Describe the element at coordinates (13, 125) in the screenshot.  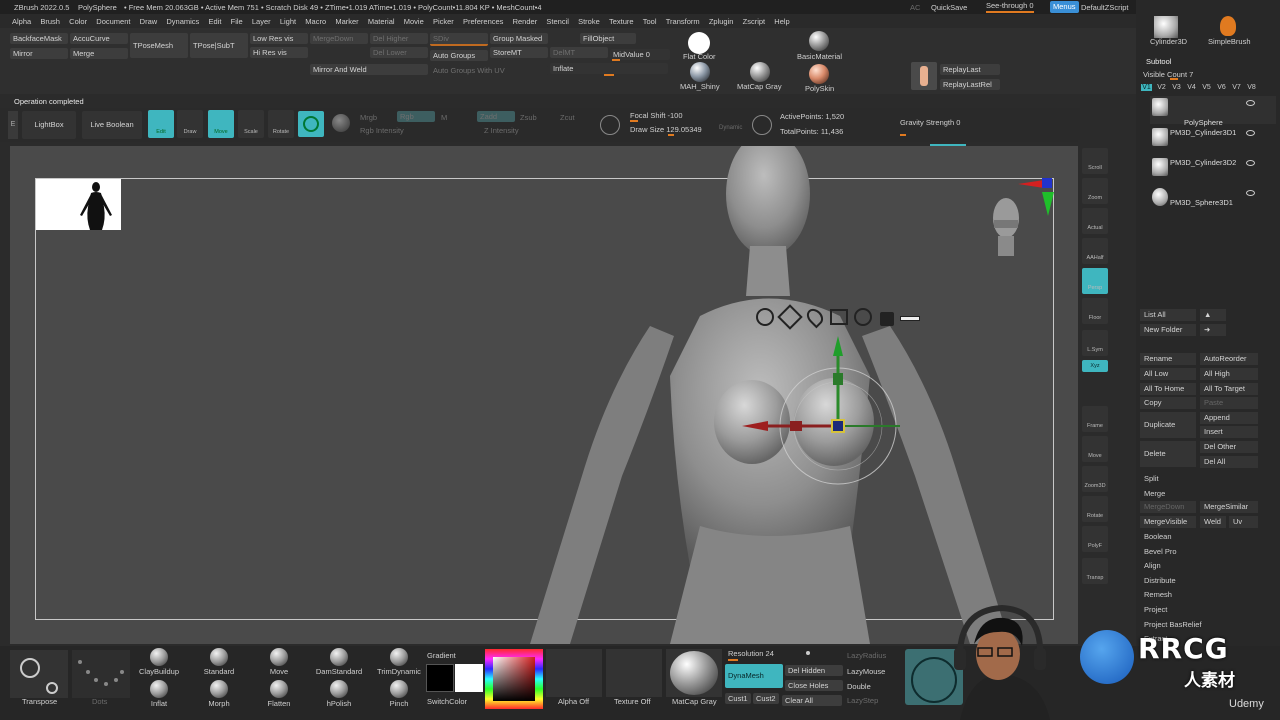
I see `shelf-scroll-handle: E` at that location.